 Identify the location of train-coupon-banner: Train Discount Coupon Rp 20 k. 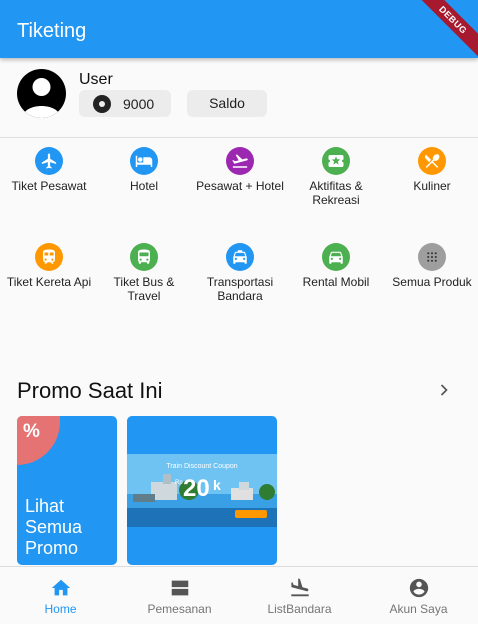
(202, 490).